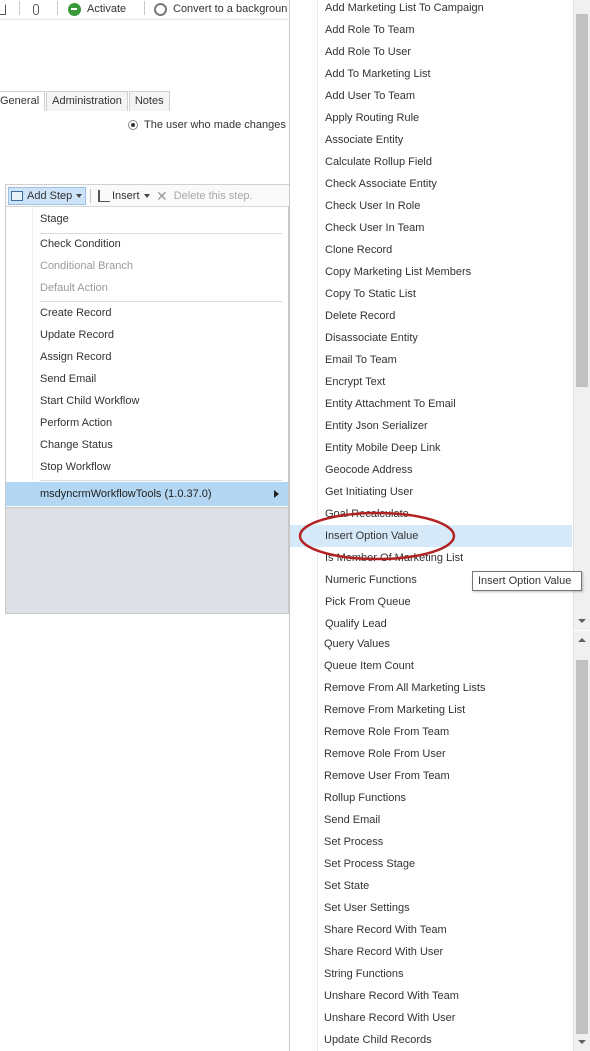 The image size is (590, 1051). I want to click on submenu-item-label: Remove User From Team, so click(387, 776).